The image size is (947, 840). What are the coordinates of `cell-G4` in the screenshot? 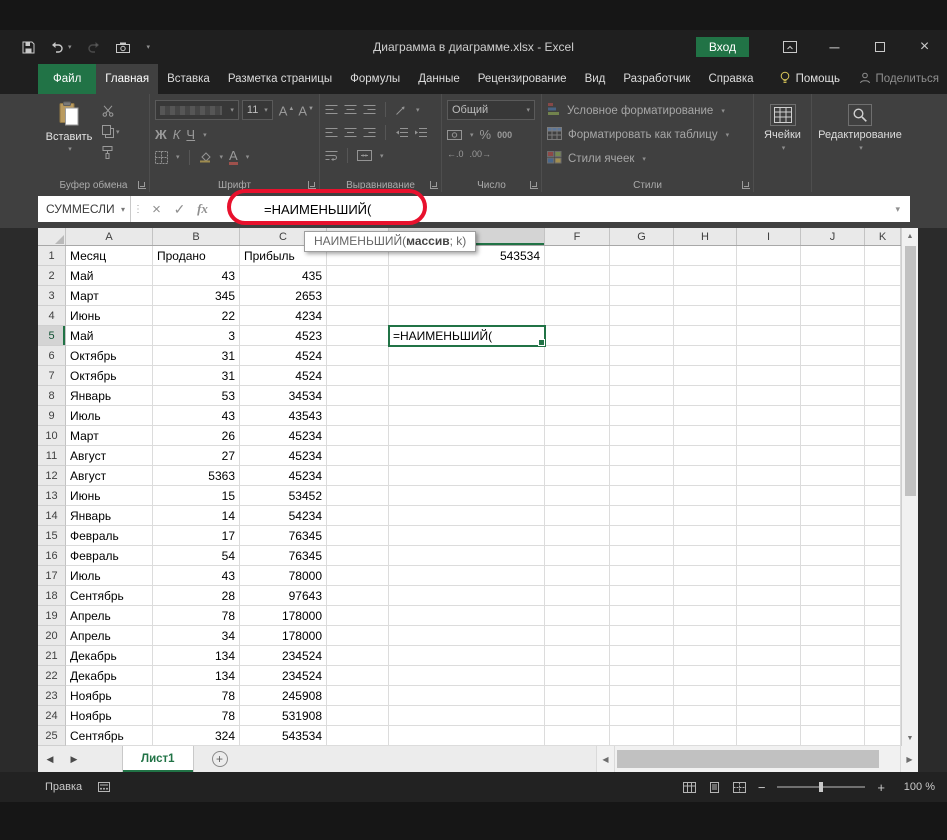 It's located at (642, 316).